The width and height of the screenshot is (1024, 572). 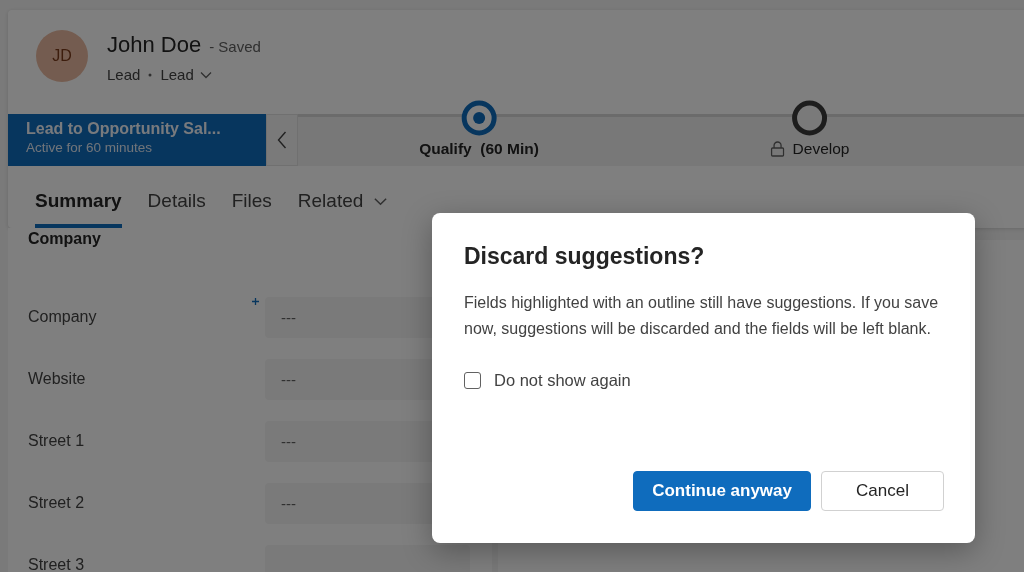 What do you see at coordinates (472, 380) in the screenshot?
I see `checkbox` at bounding box center [472, 380].